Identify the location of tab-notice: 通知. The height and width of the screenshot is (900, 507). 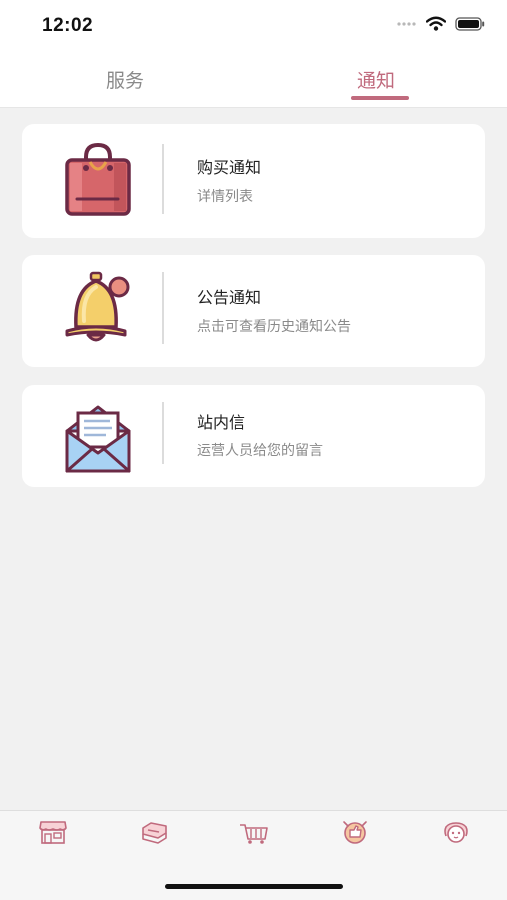
(376, 79).